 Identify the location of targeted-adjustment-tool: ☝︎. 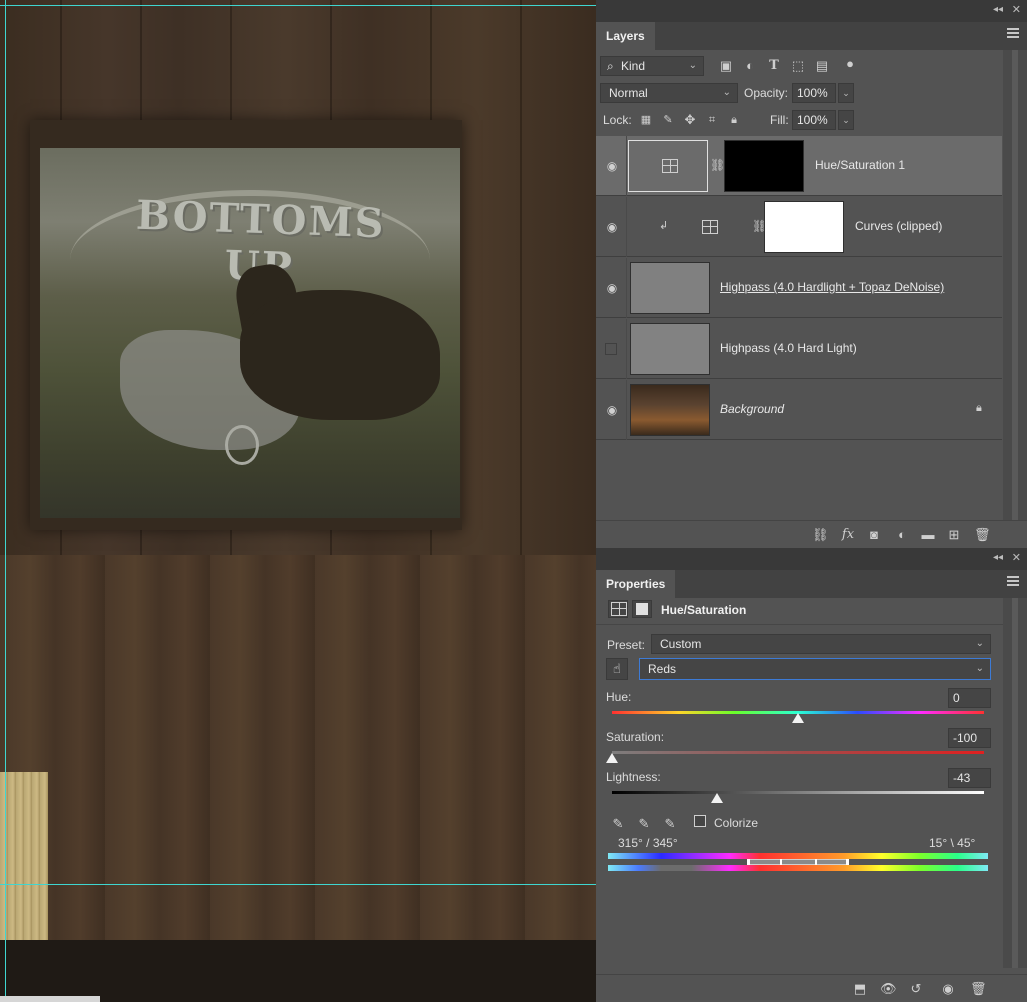
(617, 669).